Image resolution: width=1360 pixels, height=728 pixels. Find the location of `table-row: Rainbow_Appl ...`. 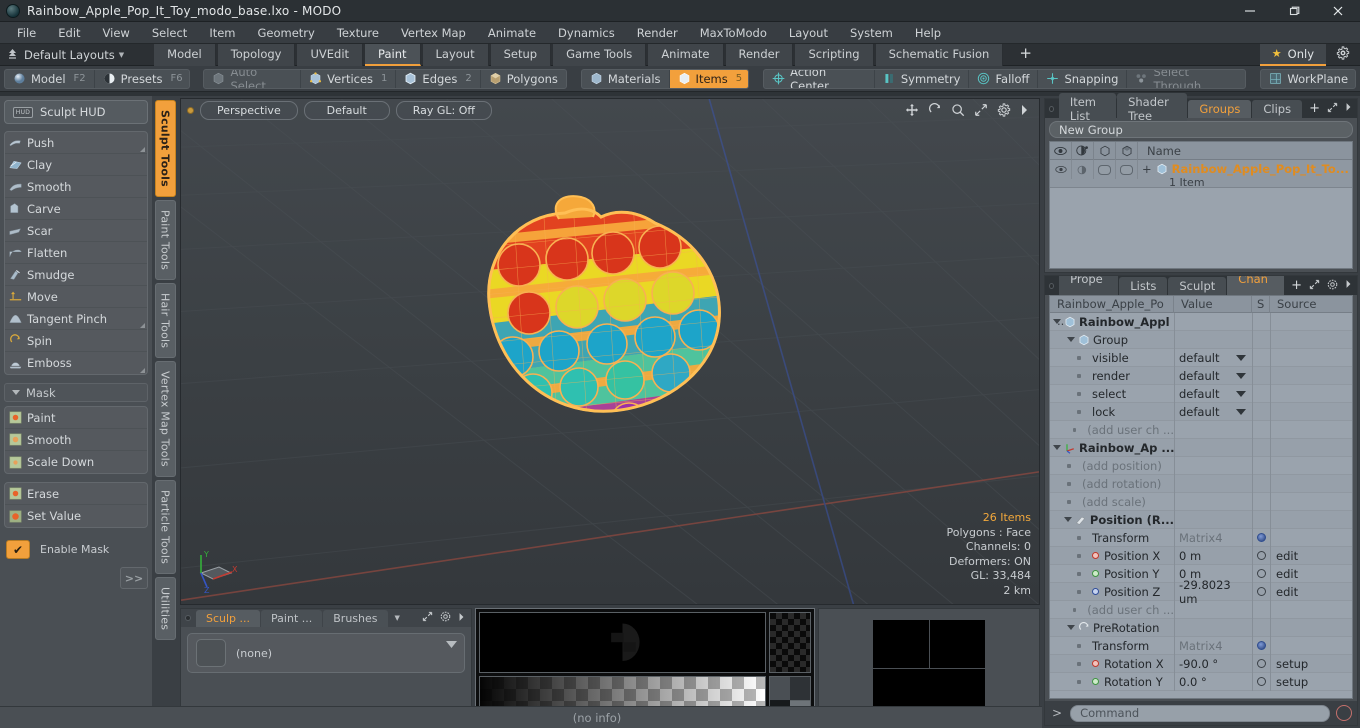

table-row: Rainbow_Appl ... is located at coordinates (1201, 321).